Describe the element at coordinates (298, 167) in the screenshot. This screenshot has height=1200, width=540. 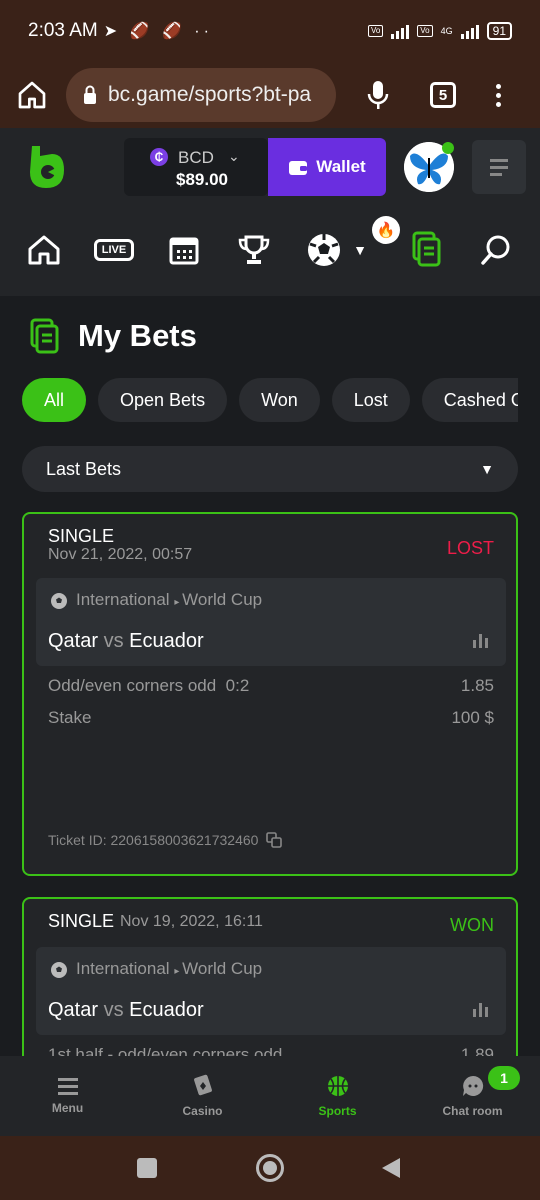
I see `wallet-icon` at that location.